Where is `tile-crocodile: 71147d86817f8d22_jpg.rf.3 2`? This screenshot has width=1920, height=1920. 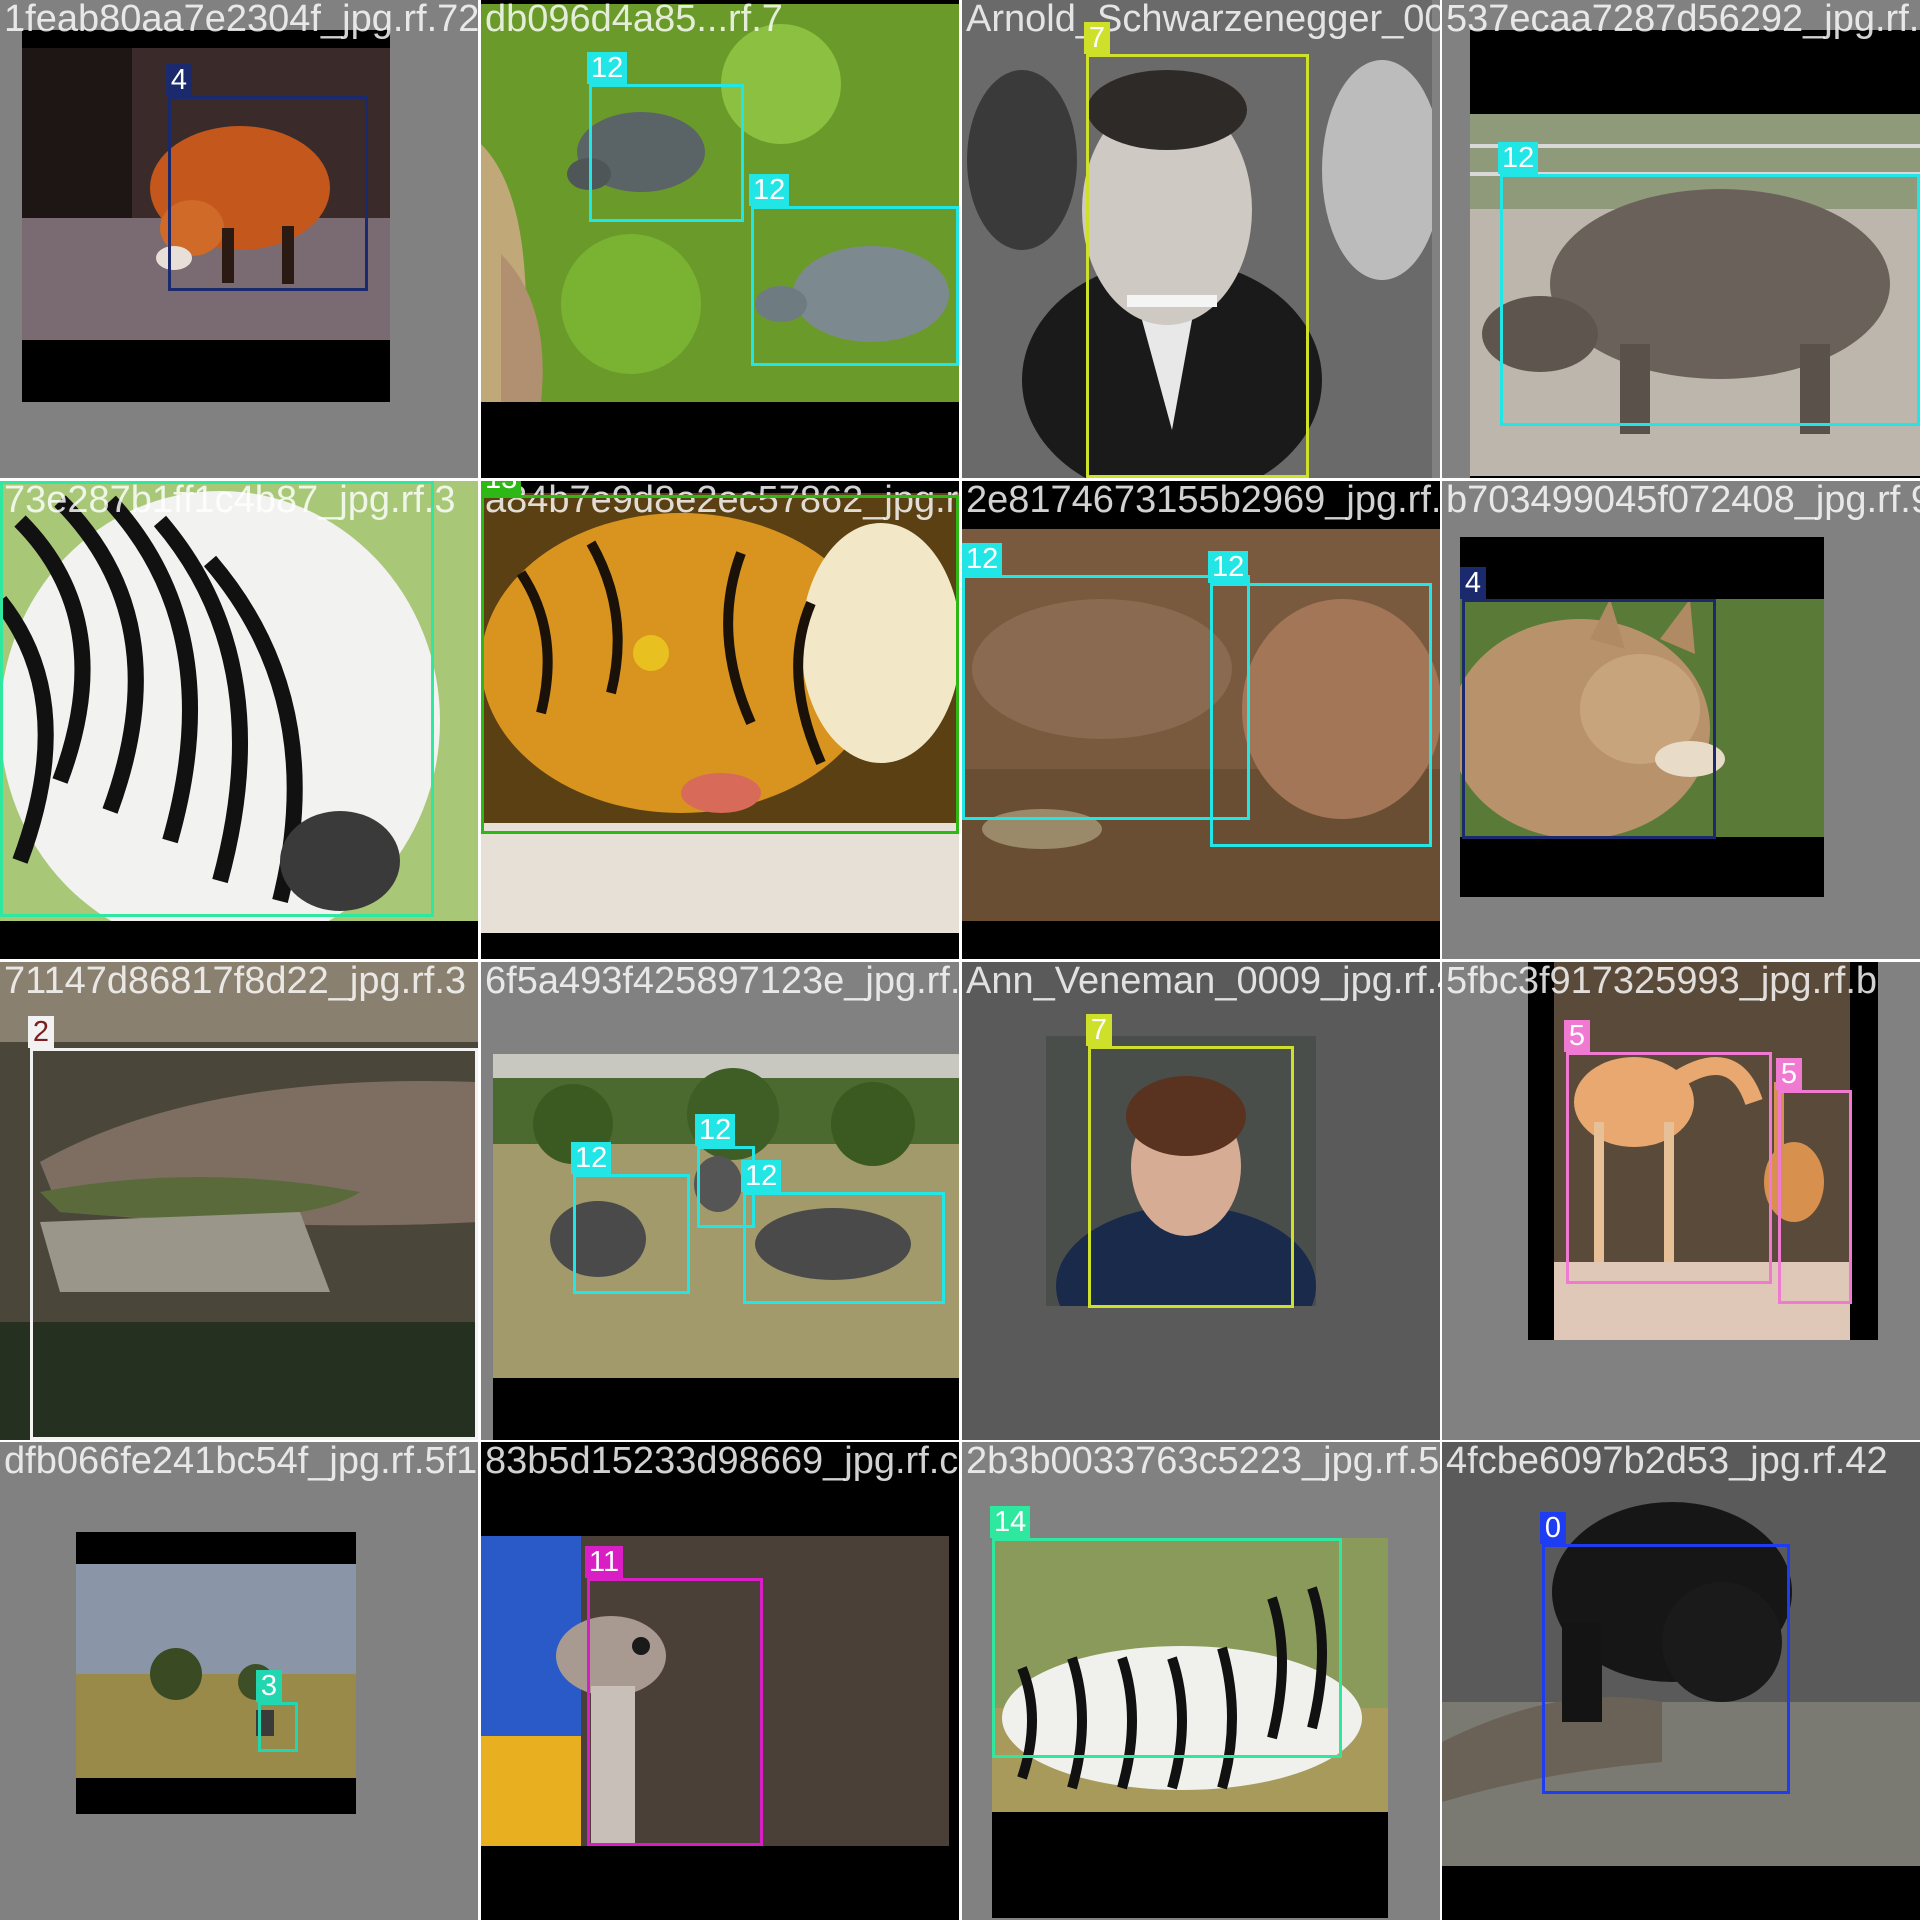
tile-crocodile: 71147d86817f8d22_jpg.rf.3 2 is located at coordinates (239, 1201).